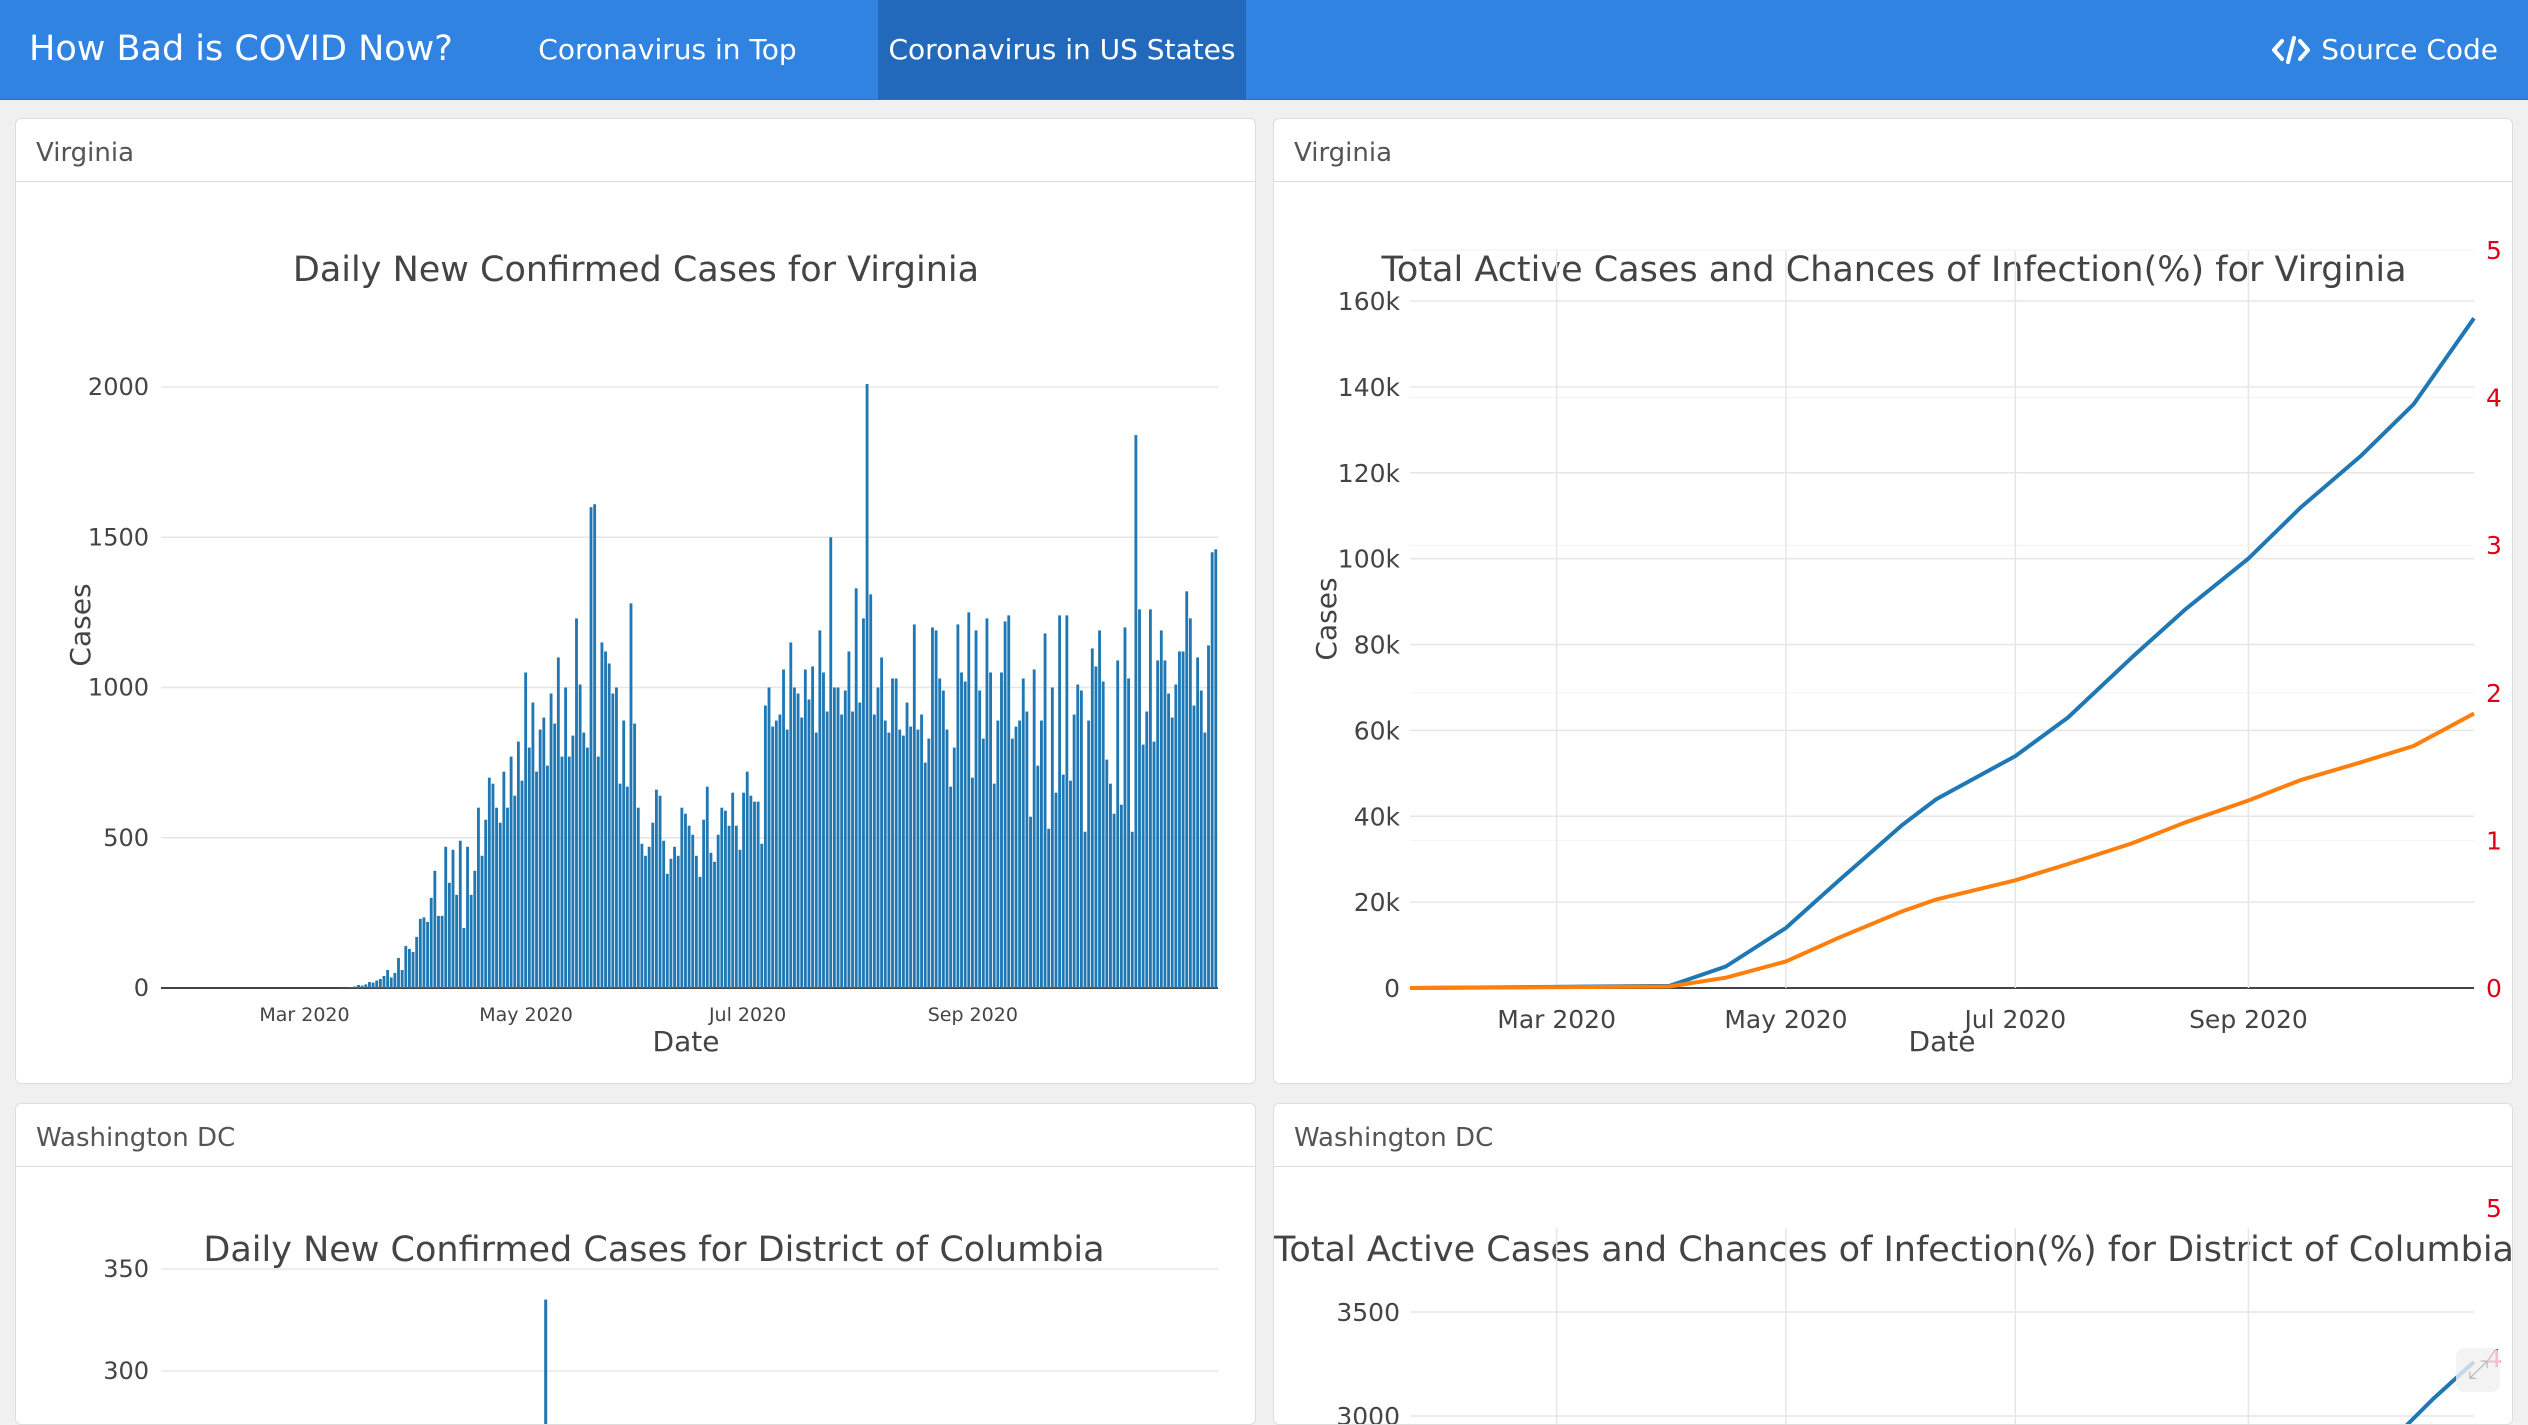 The image size is (2528, 1425). What do you see at coordinates (1942, 851) in the screenshot?
I see `series-line-infection-chance` at bounding box center [1942, 851].